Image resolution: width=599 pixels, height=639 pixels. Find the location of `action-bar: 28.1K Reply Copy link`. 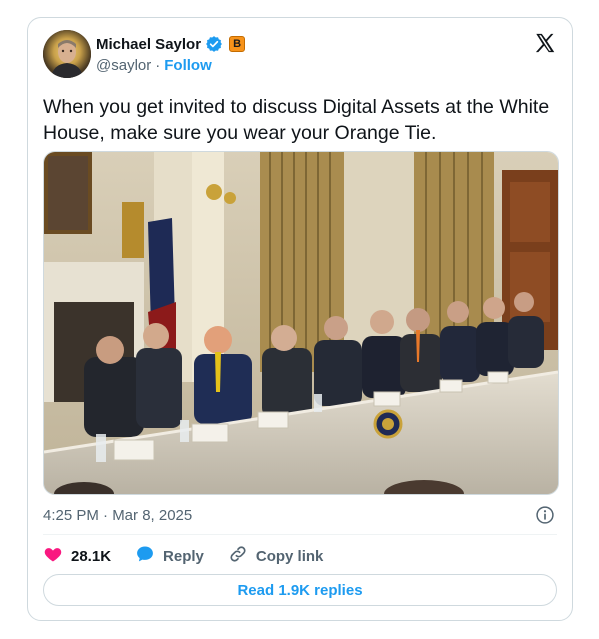

action-bar: 28.1K Reply Copy link is located at coordinates (195, 556).